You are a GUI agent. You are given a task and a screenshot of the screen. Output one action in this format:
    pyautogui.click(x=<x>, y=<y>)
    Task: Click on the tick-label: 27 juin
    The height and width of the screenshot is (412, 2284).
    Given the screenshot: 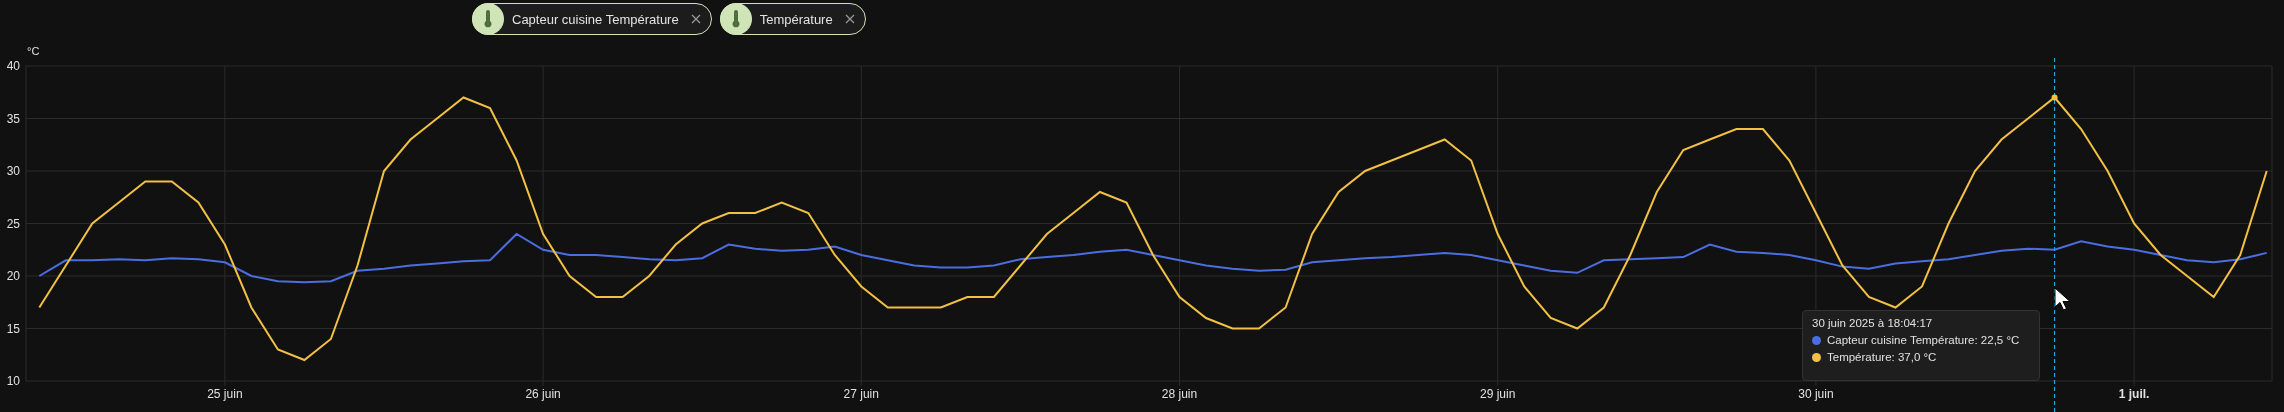 What is the action you would take?
    pyautogui.click(x=861, y=394)
    